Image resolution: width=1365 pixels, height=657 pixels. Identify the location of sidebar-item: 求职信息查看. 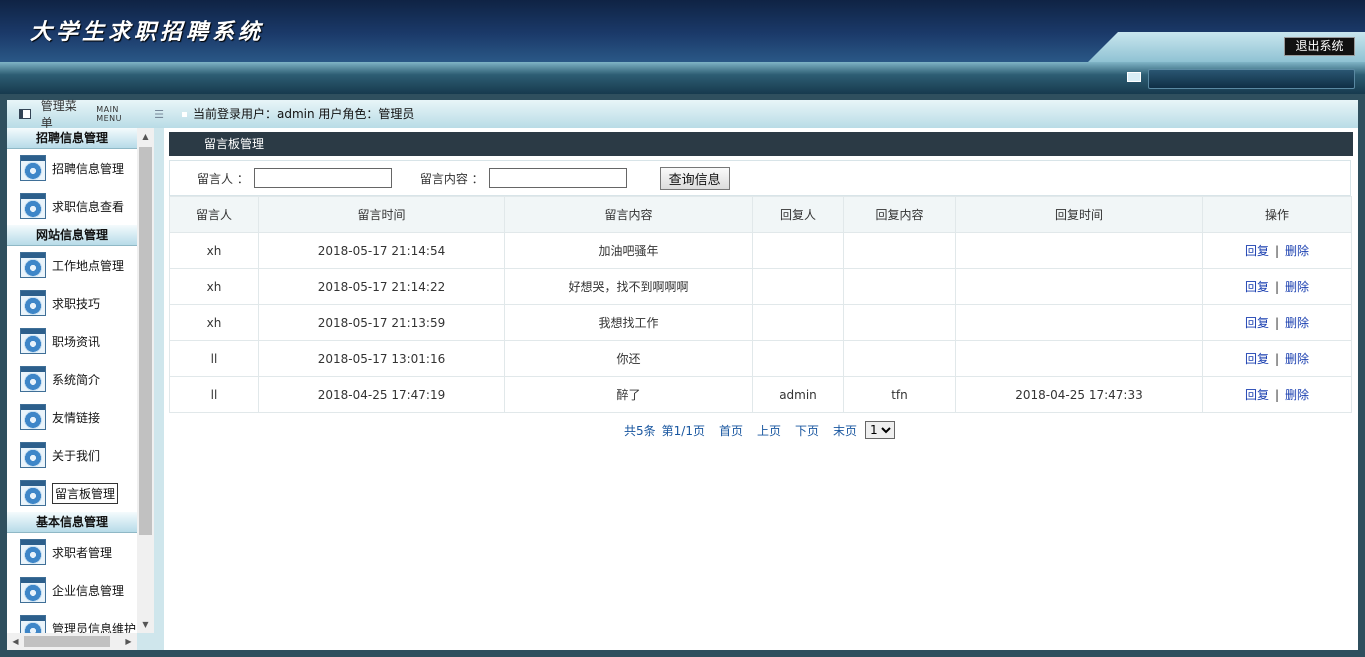
(72, 206).